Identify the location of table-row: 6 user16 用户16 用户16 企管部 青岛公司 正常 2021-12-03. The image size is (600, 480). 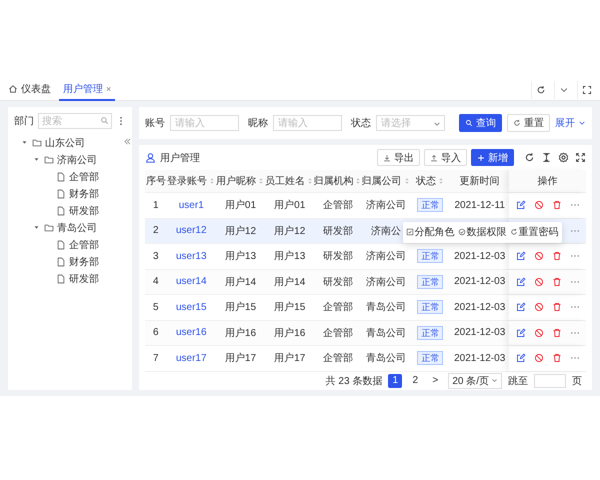
(365, 333).